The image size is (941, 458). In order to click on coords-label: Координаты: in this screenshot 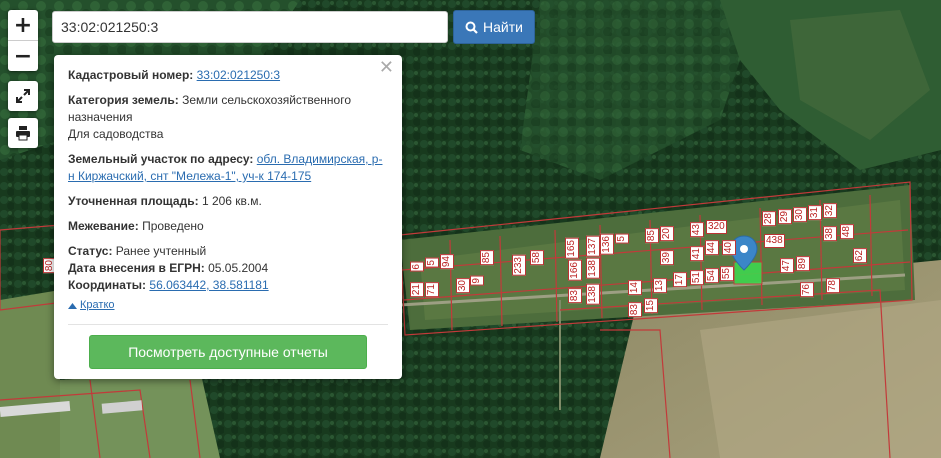, I will do `click(107, 285)`.